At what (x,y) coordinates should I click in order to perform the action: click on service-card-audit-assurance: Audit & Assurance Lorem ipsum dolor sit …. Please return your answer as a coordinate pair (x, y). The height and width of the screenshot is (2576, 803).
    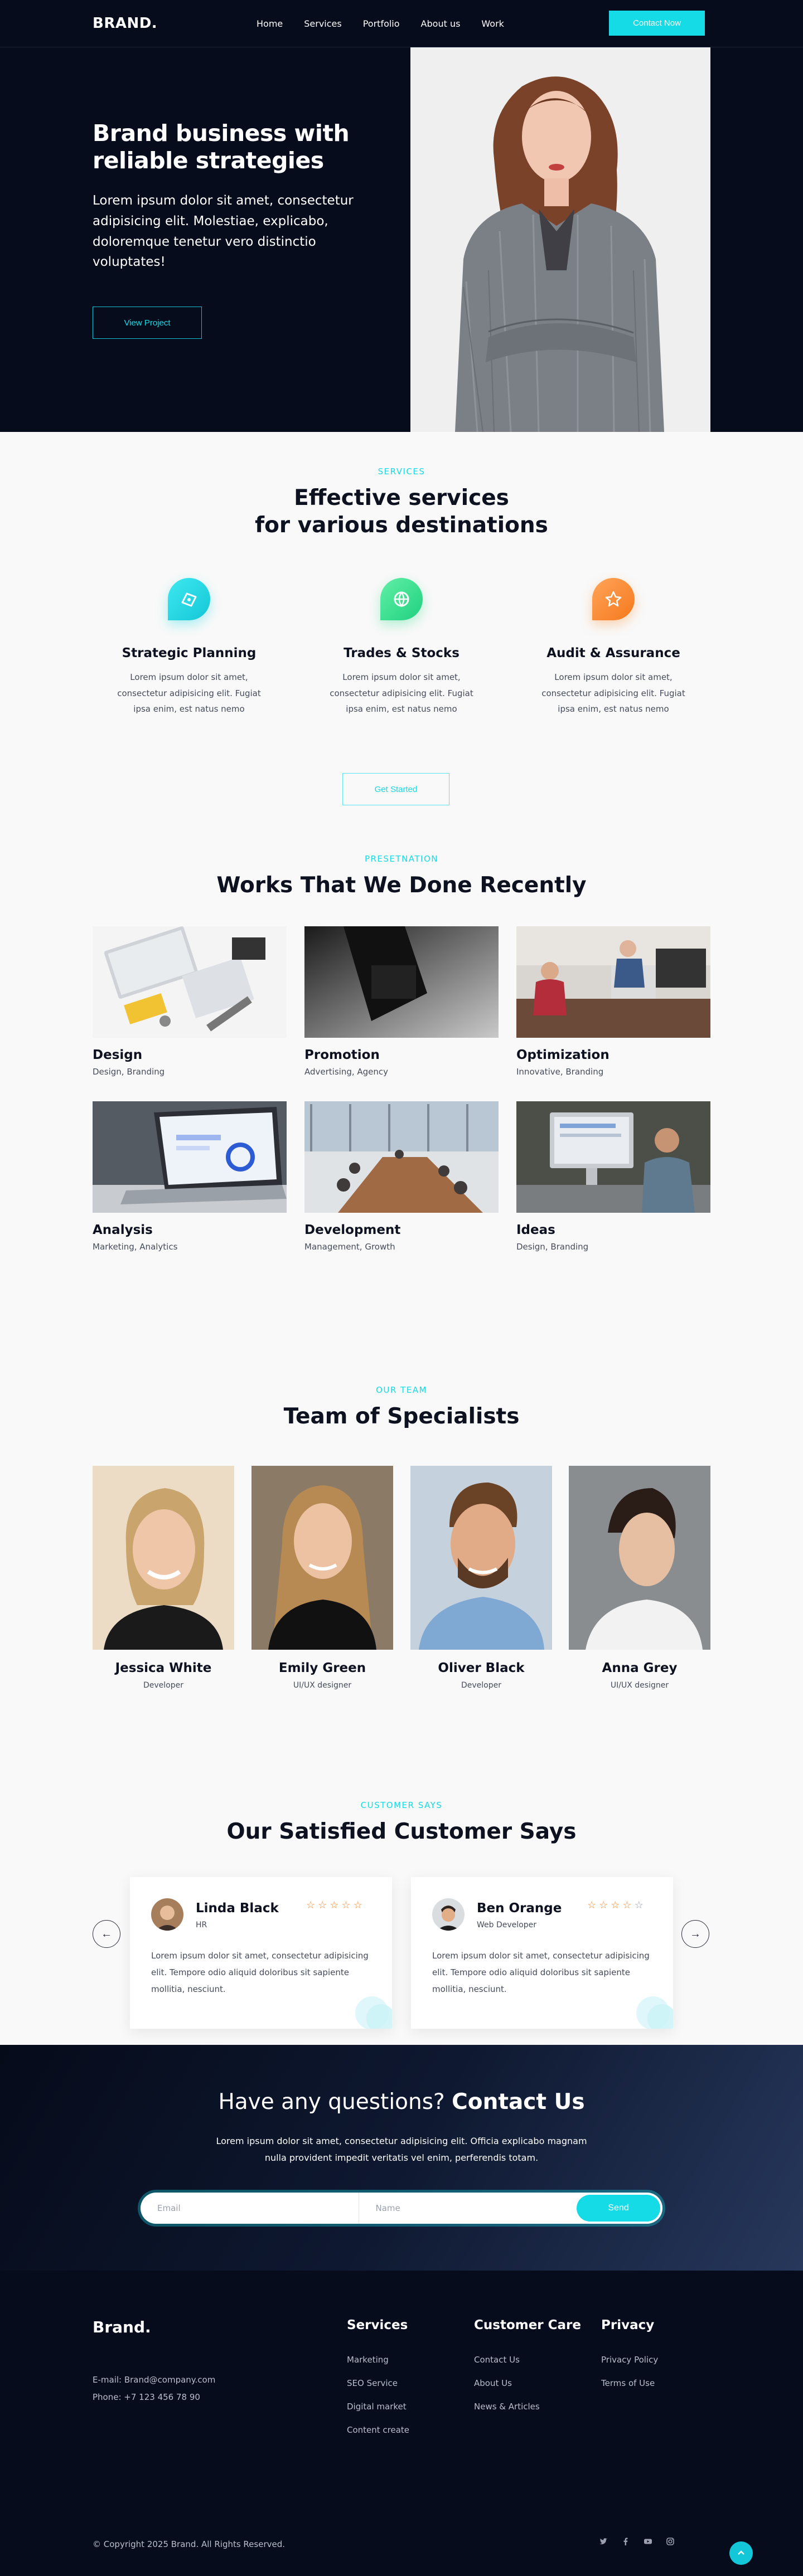
    Looking at the image, I should click on (613, 647).